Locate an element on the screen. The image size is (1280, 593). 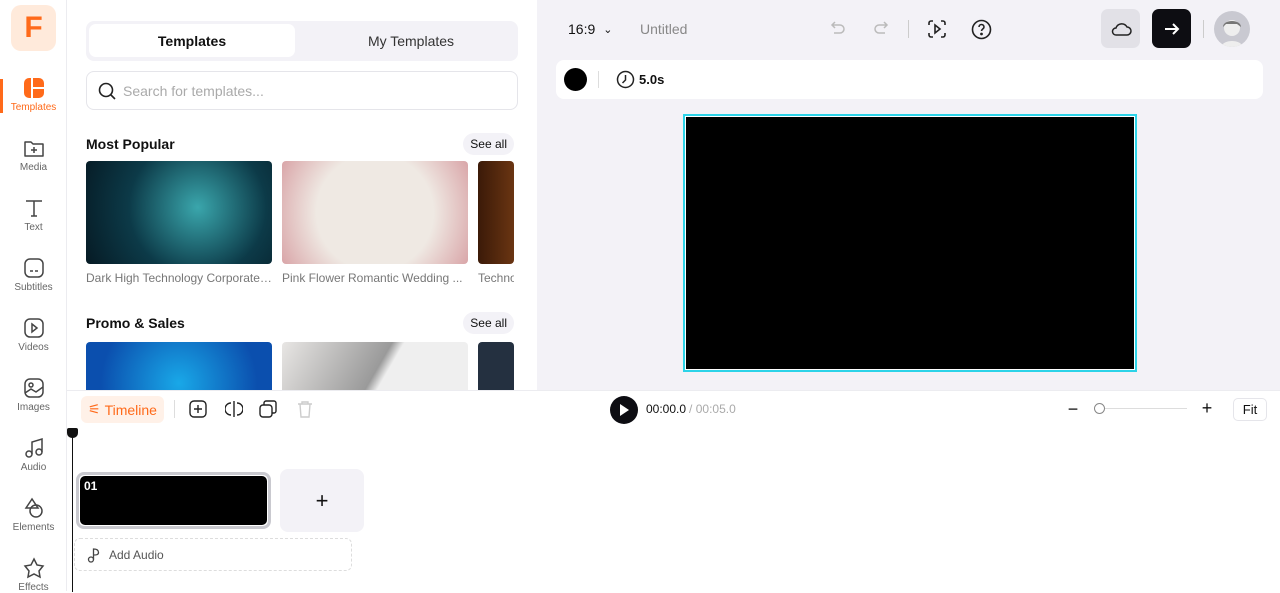
zoom-slider is located at coordinates (1142, 408).